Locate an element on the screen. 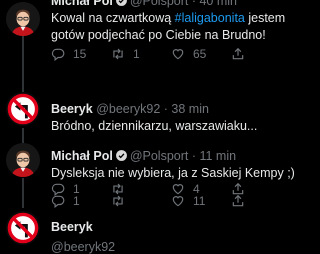 The height and width of the screenshot is (254, 320). reply-button: 15 is located at coordinates (68, 54).